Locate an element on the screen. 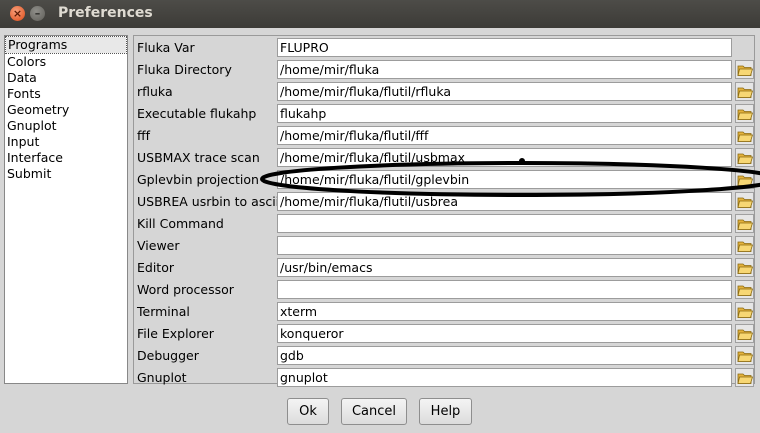 Image resolution: width=760 pixels, height=433 pixels. pref-label: Kill Command is located at coordinates (180, 223).